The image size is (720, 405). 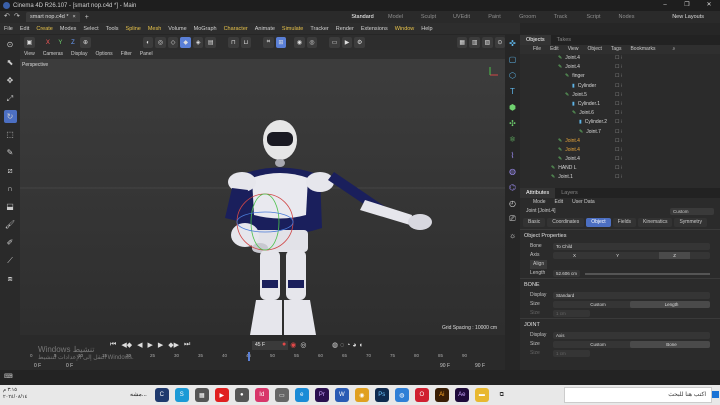 What do you see at coordinates (10, 224) in the screenshot?
I see `paint-icon: 🖌` at bounding box center [10, 224].